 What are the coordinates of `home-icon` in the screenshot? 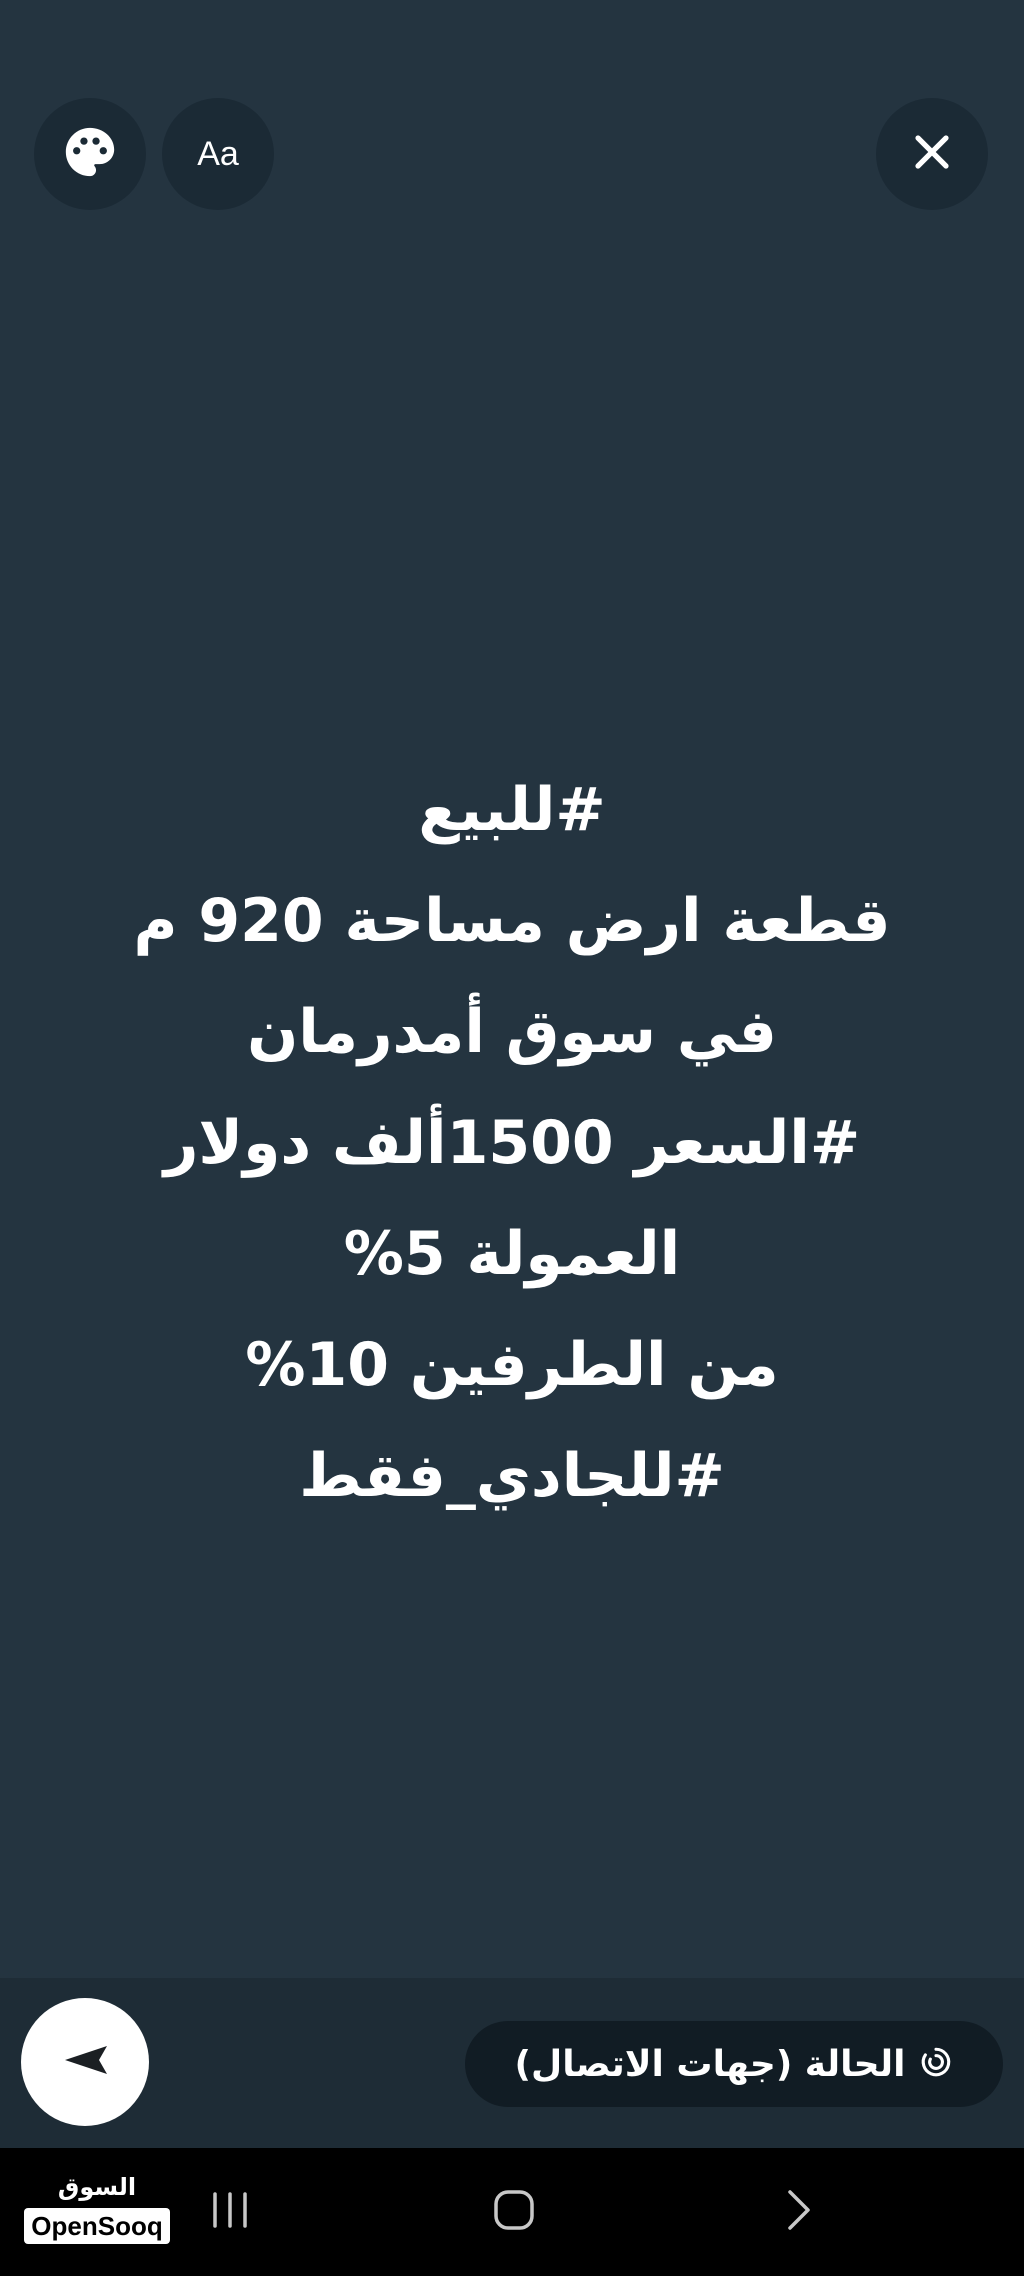 It's located at (514, 2212).